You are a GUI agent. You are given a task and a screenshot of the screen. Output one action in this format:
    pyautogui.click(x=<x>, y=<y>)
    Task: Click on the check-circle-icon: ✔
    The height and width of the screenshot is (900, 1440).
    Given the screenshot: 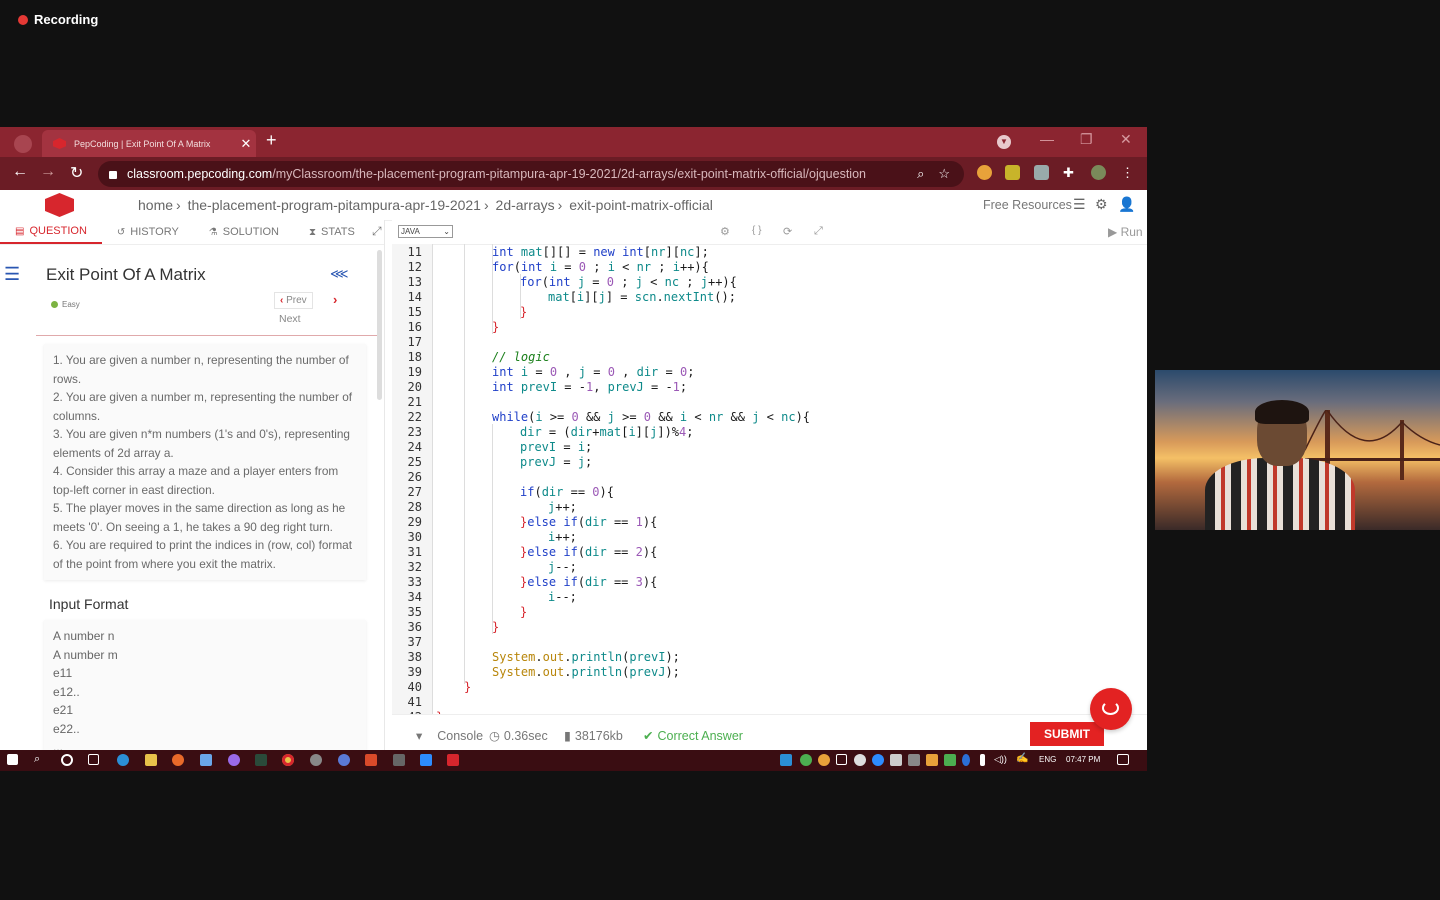 What is the action you would take?
    pyautogui.click(x=648, y=736)
    